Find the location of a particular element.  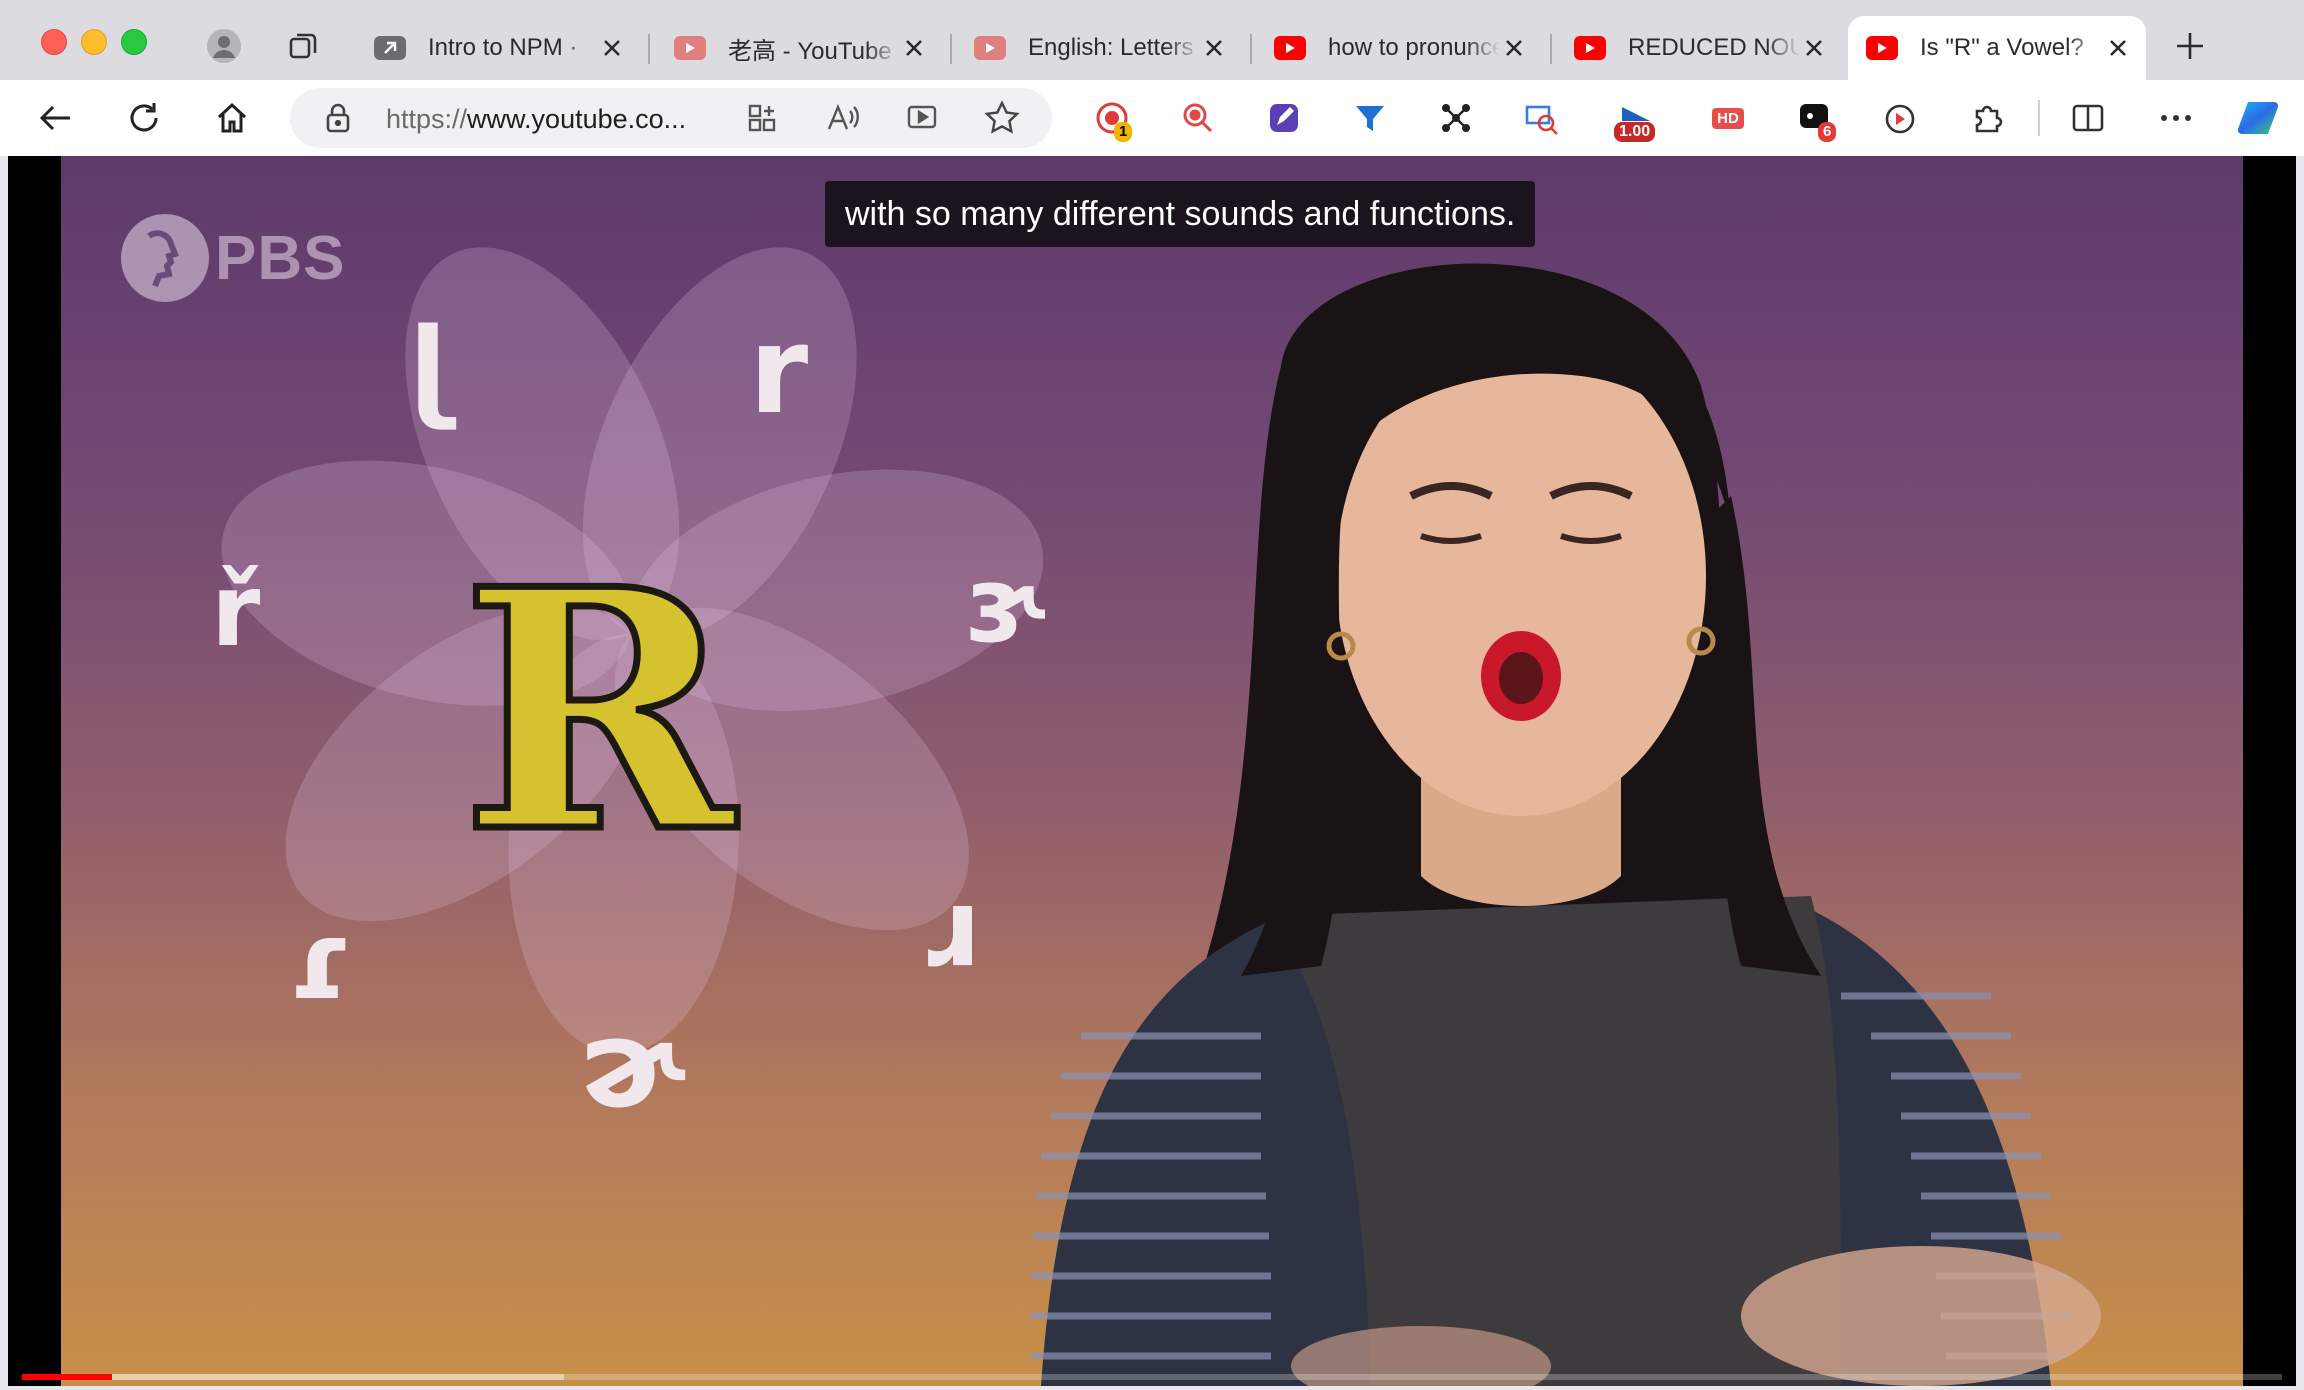

speed-badge: 1.00 is located at coordinates (1635, 132).